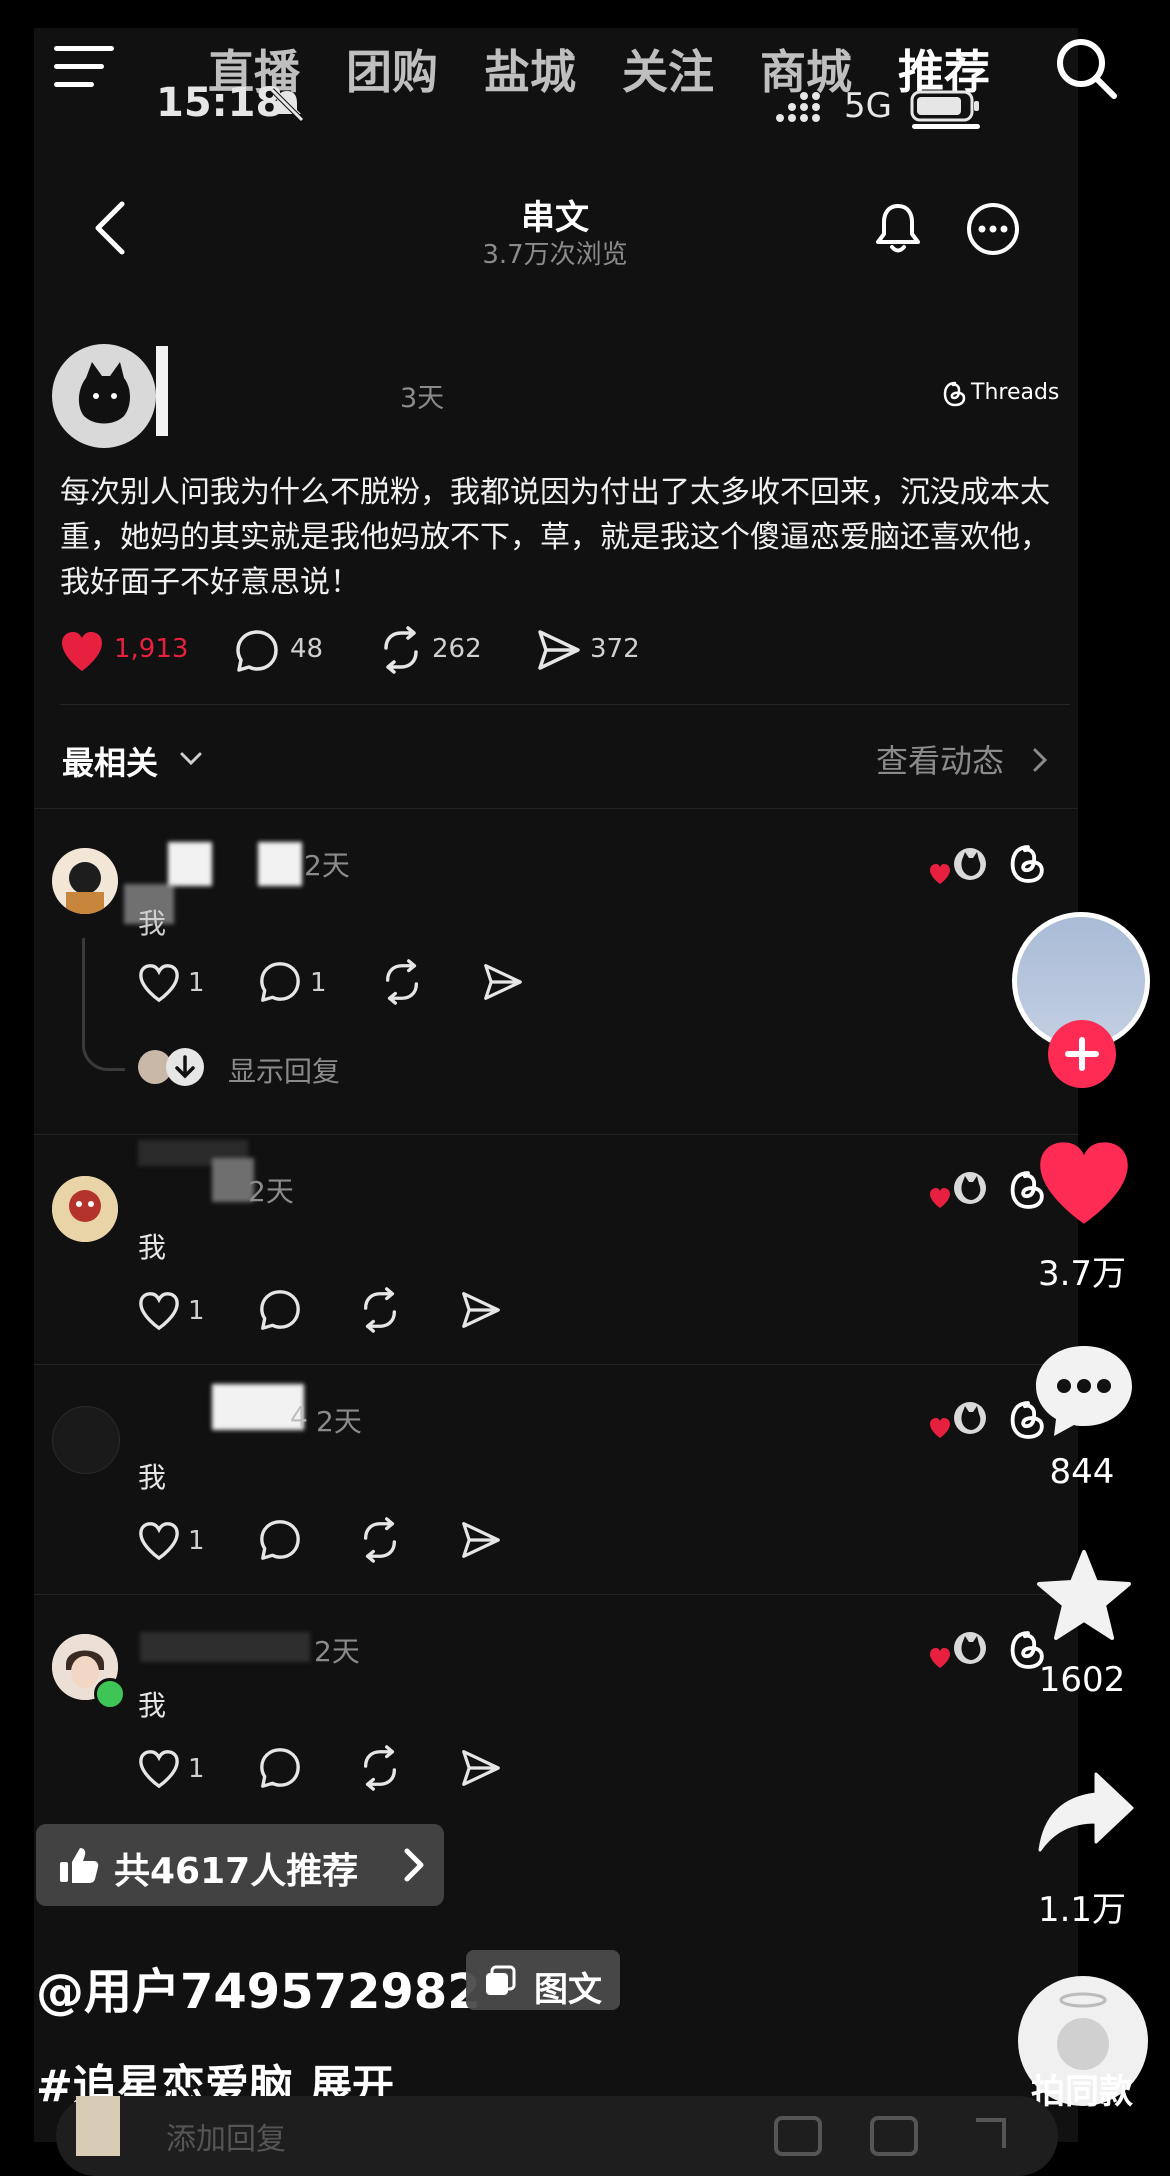 This screenshot has height=2176, width=1170. What do you see at coordinates (104, 393) in the screenshot?
I see `cat-avatar-image` at bounding box center [104, 393].